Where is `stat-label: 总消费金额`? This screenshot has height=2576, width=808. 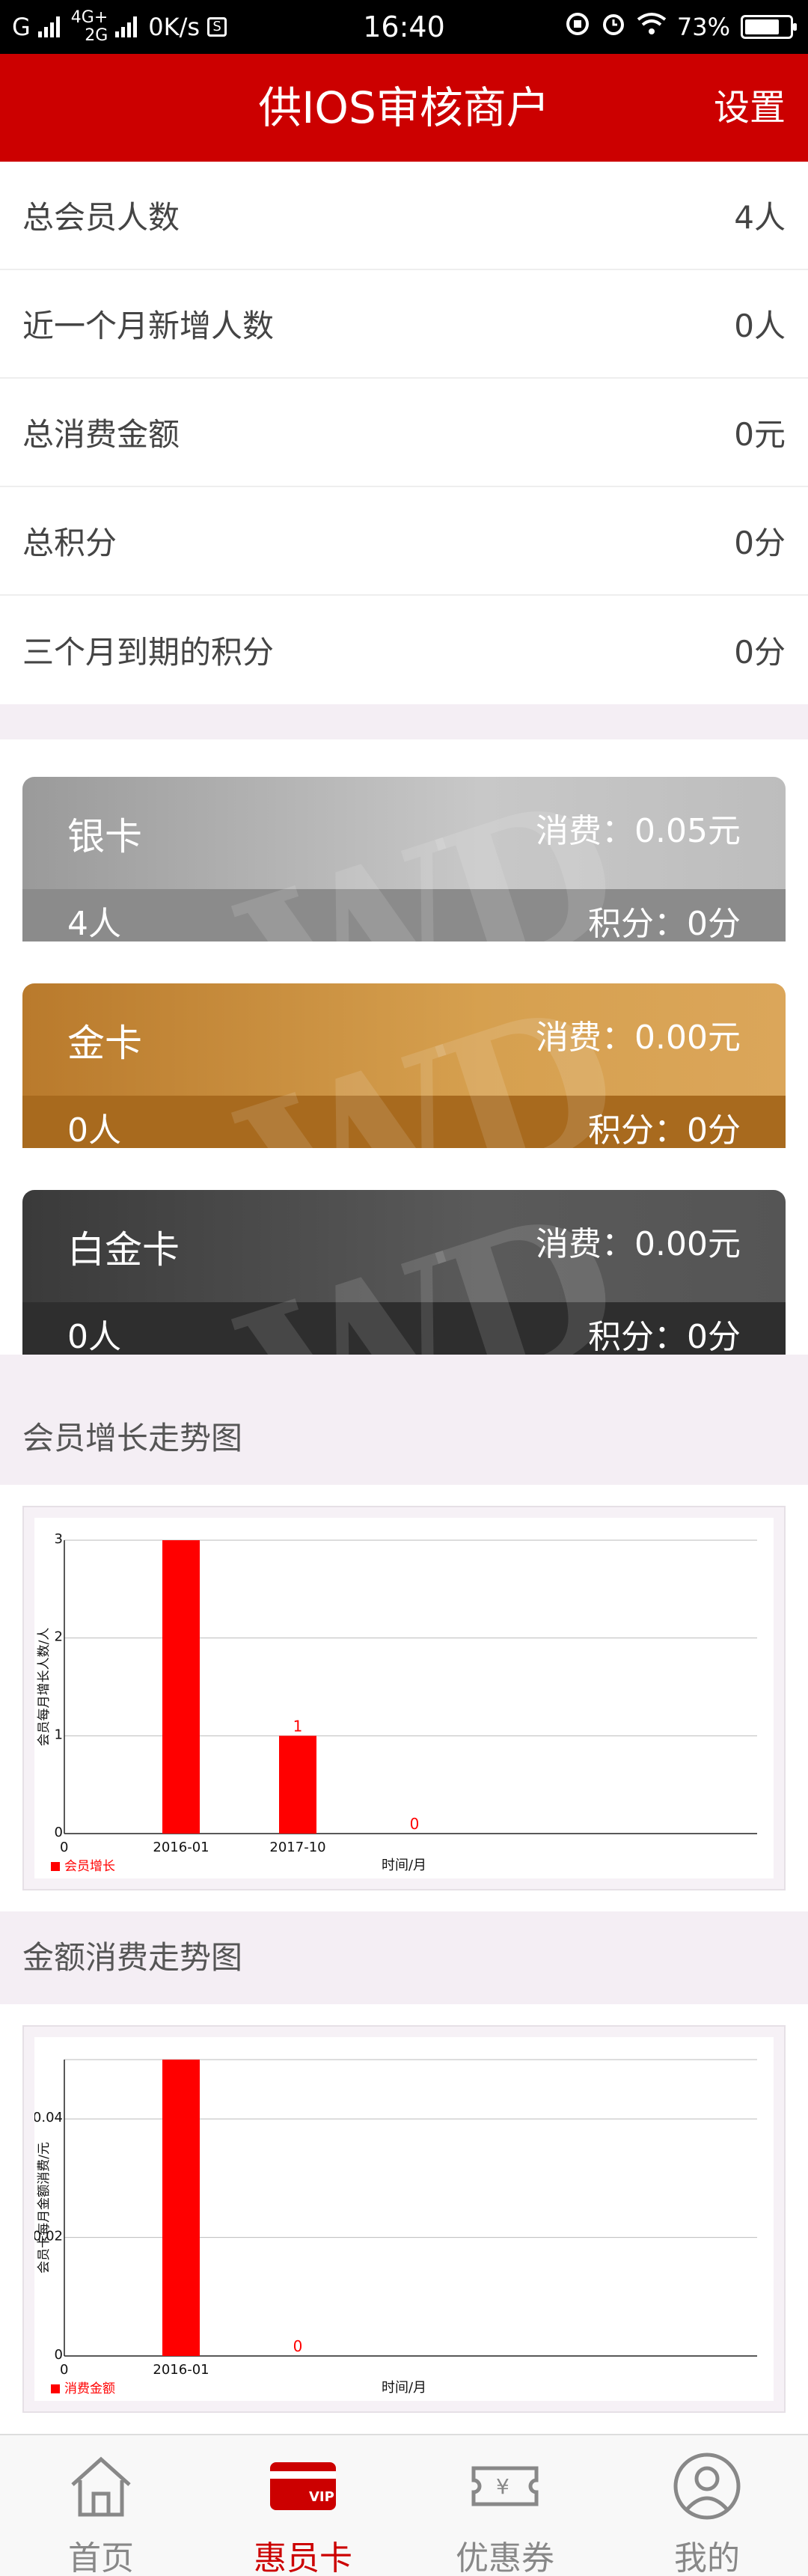 stat-label: 总消费金额 is located at coordinates (101, 434).